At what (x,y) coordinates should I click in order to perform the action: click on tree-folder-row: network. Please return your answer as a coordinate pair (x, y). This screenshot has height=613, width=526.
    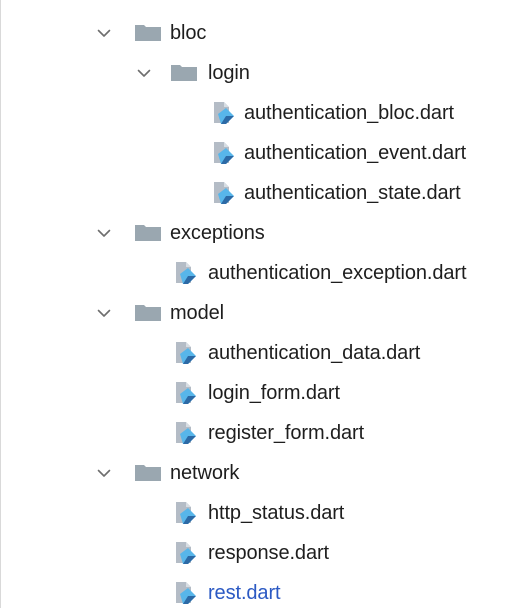
    Looking at the image, I should click on (263, 473).